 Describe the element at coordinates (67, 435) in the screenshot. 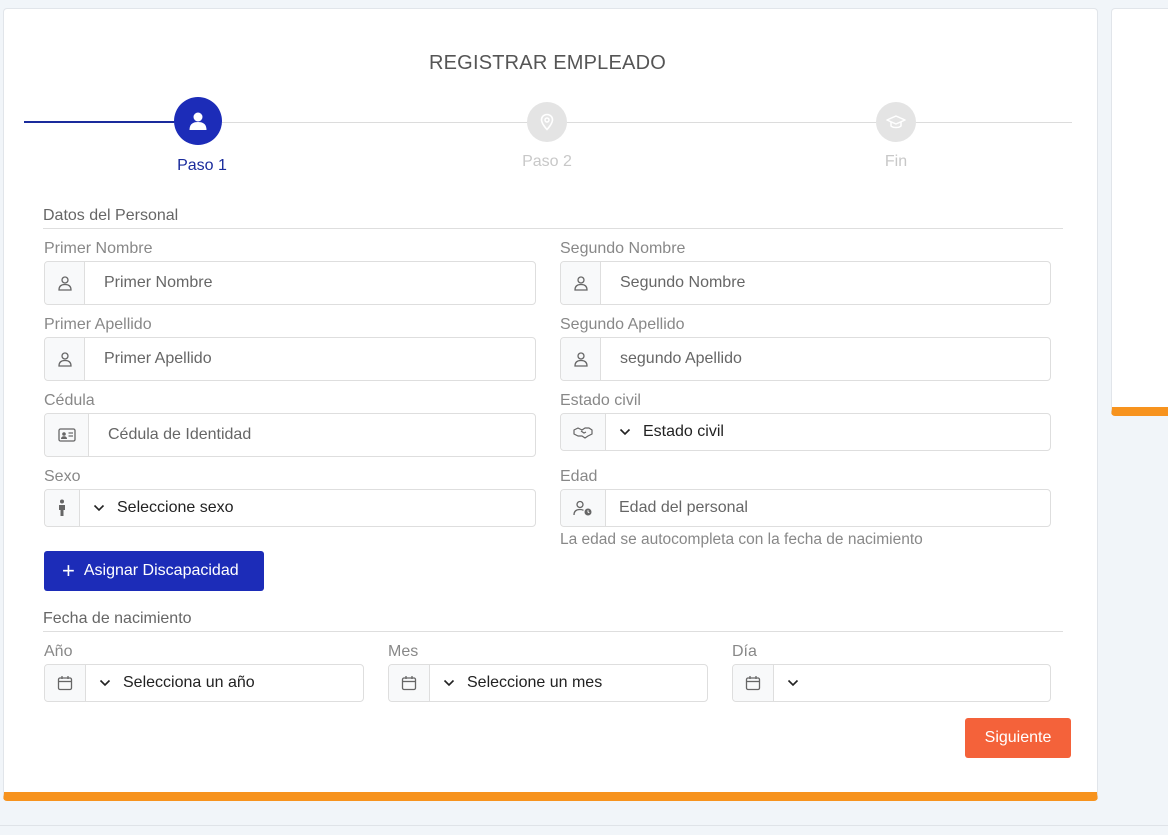

I see `id-card-icon` at that location.